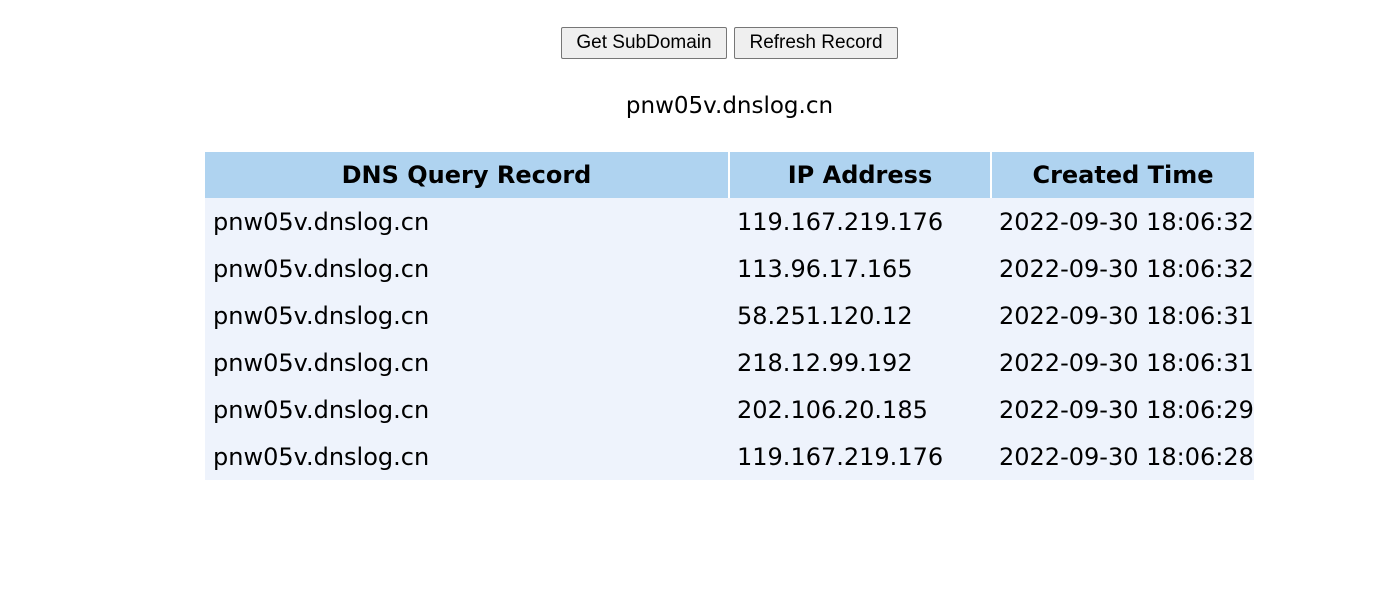  Describe the element at coordinates (729, 106) in the screenshot. I see `subdomain-display: pnw05v.dnslog.cn` at that location.